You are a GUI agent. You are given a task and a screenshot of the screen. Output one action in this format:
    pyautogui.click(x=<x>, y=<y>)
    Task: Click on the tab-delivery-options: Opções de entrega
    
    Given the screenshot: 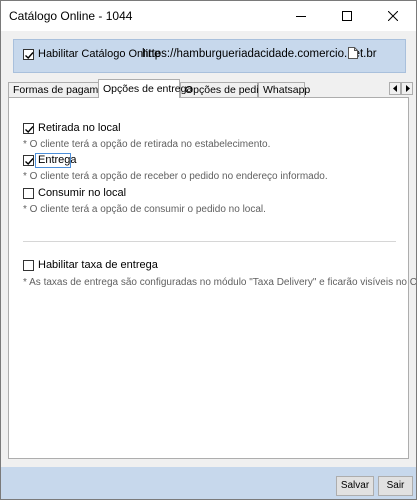 What is the action you would take?
    pyautogui.click(x=145, y=88)
    